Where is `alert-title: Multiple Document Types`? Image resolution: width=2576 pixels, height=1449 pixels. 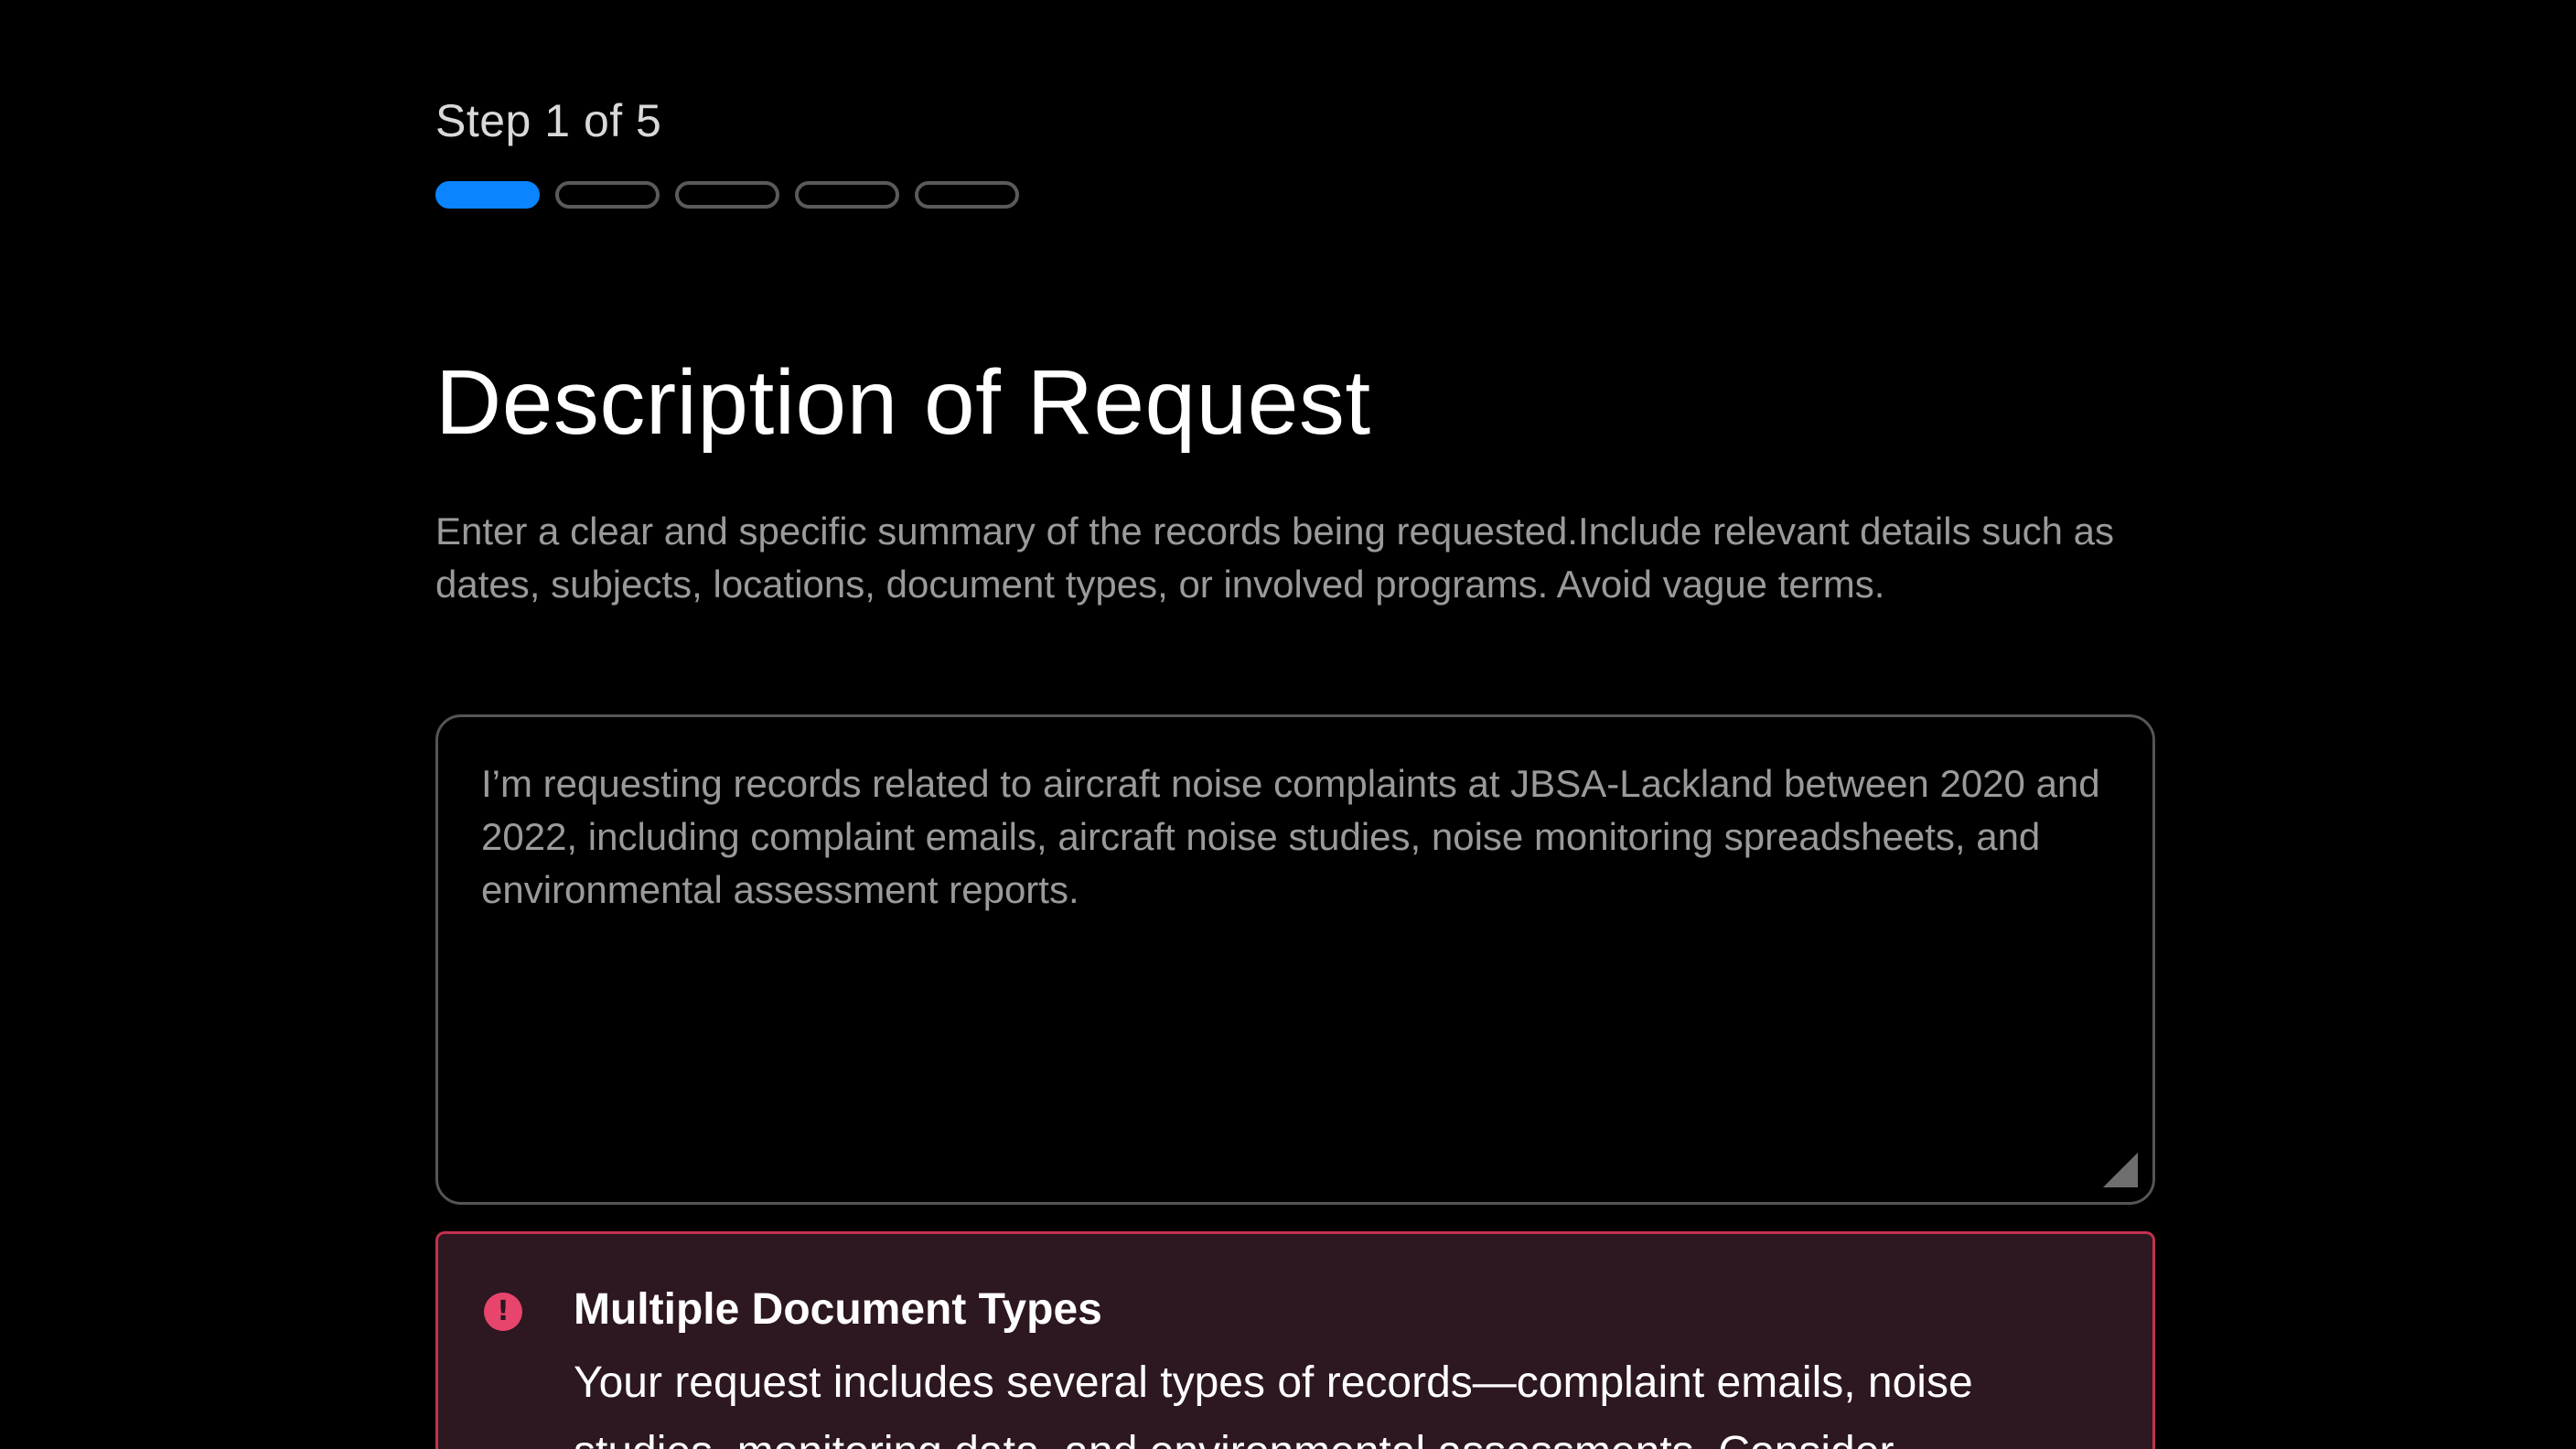 alert-title: Multiple Document Types is located at coordinates (838, 1310).